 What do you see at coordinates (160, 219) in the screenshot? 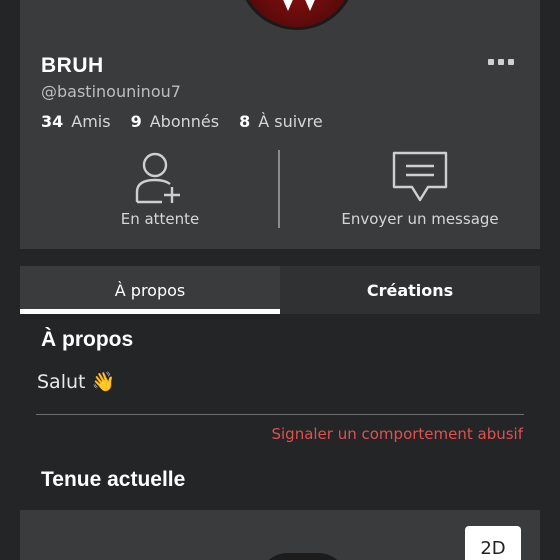
I see `pending-label: En attente` at bounding box center [160, 219].